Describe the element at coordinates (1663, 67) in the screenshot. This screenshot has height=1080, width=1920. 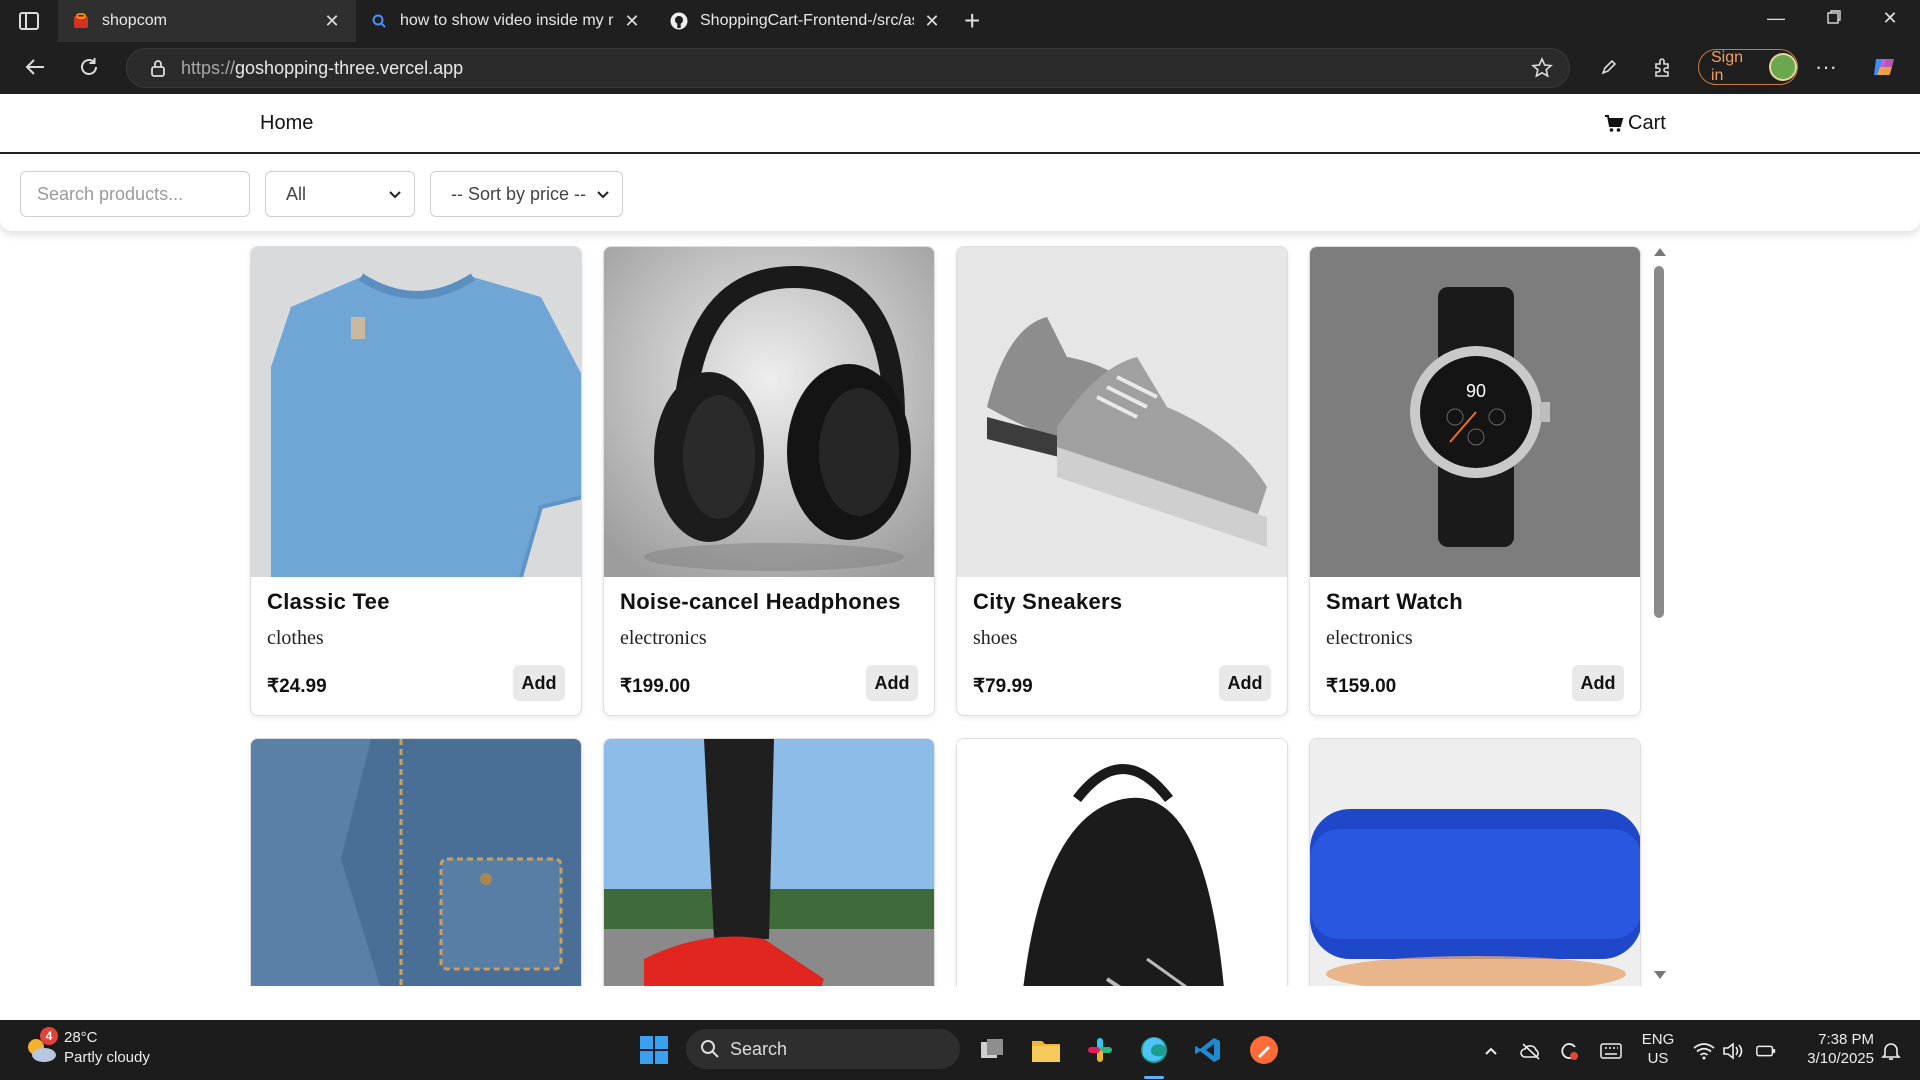
I see `extensions-icon` at that location.